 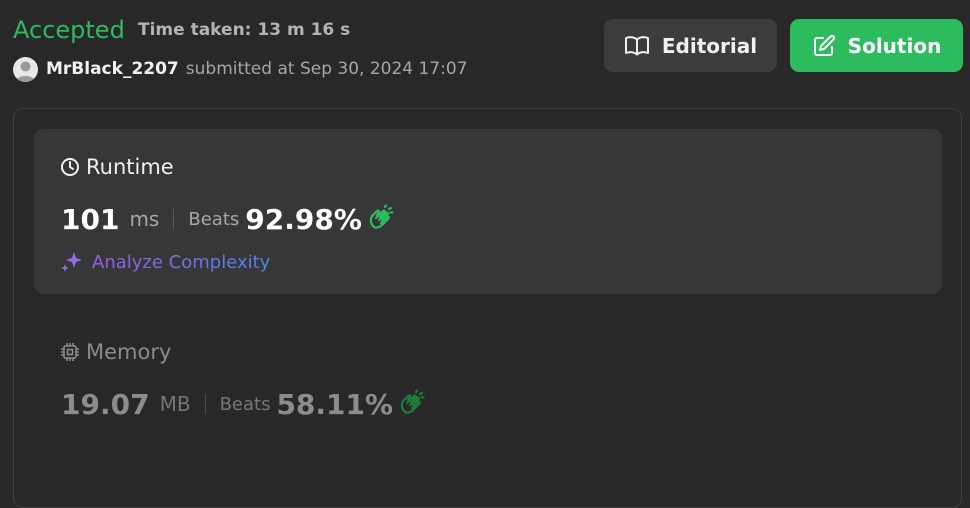 I want to click on chip-icon, so click(x=70, y=352).